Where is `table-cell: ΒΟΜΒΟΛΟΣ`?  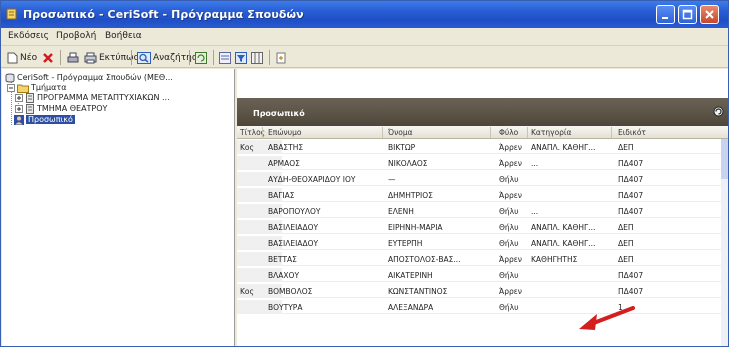
table-cell: ΒΟΜΒΟΛΟΣ is located at coordinates (290, 291).